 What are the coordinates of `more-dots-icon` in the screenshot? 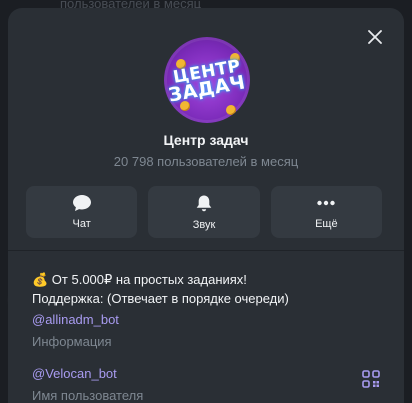 It's located at (326, 203).